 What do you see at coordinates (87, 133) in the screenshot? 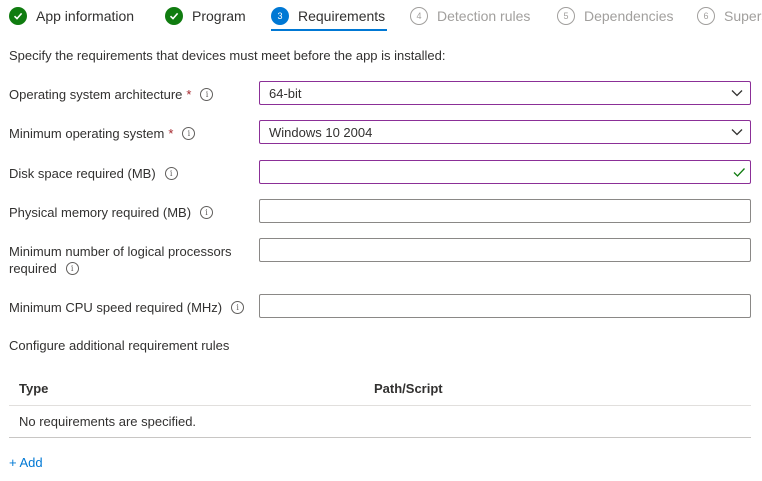
I see `min-os-label-text: Minimum operating system` at bounding box center [87, 133].